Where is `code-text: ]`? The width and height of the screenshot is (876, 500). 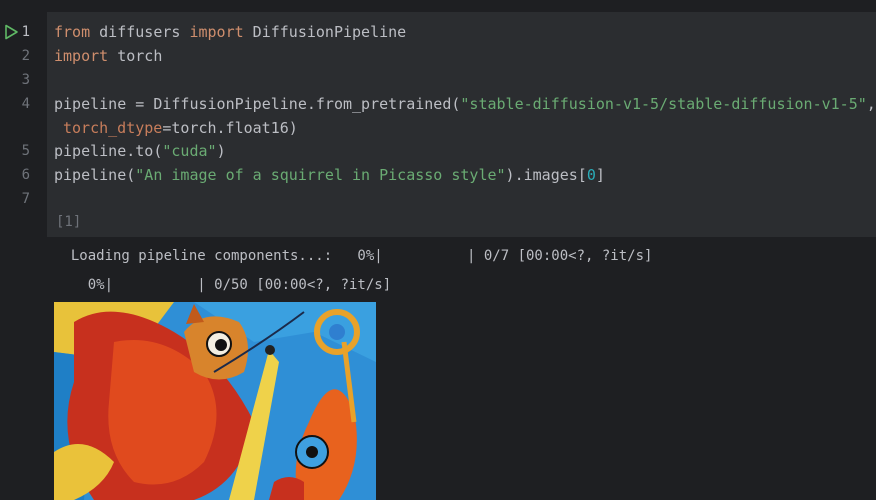 code-text: ] is located at coordinates (600, 175).